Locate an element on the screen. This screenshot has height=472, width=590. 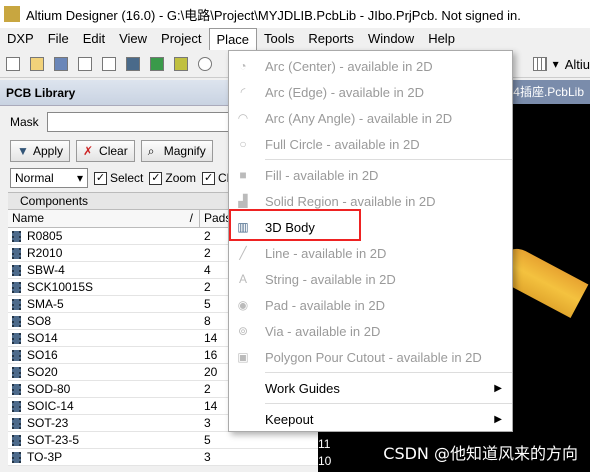
component-name: R0805 is located at coordinates (45, 236).